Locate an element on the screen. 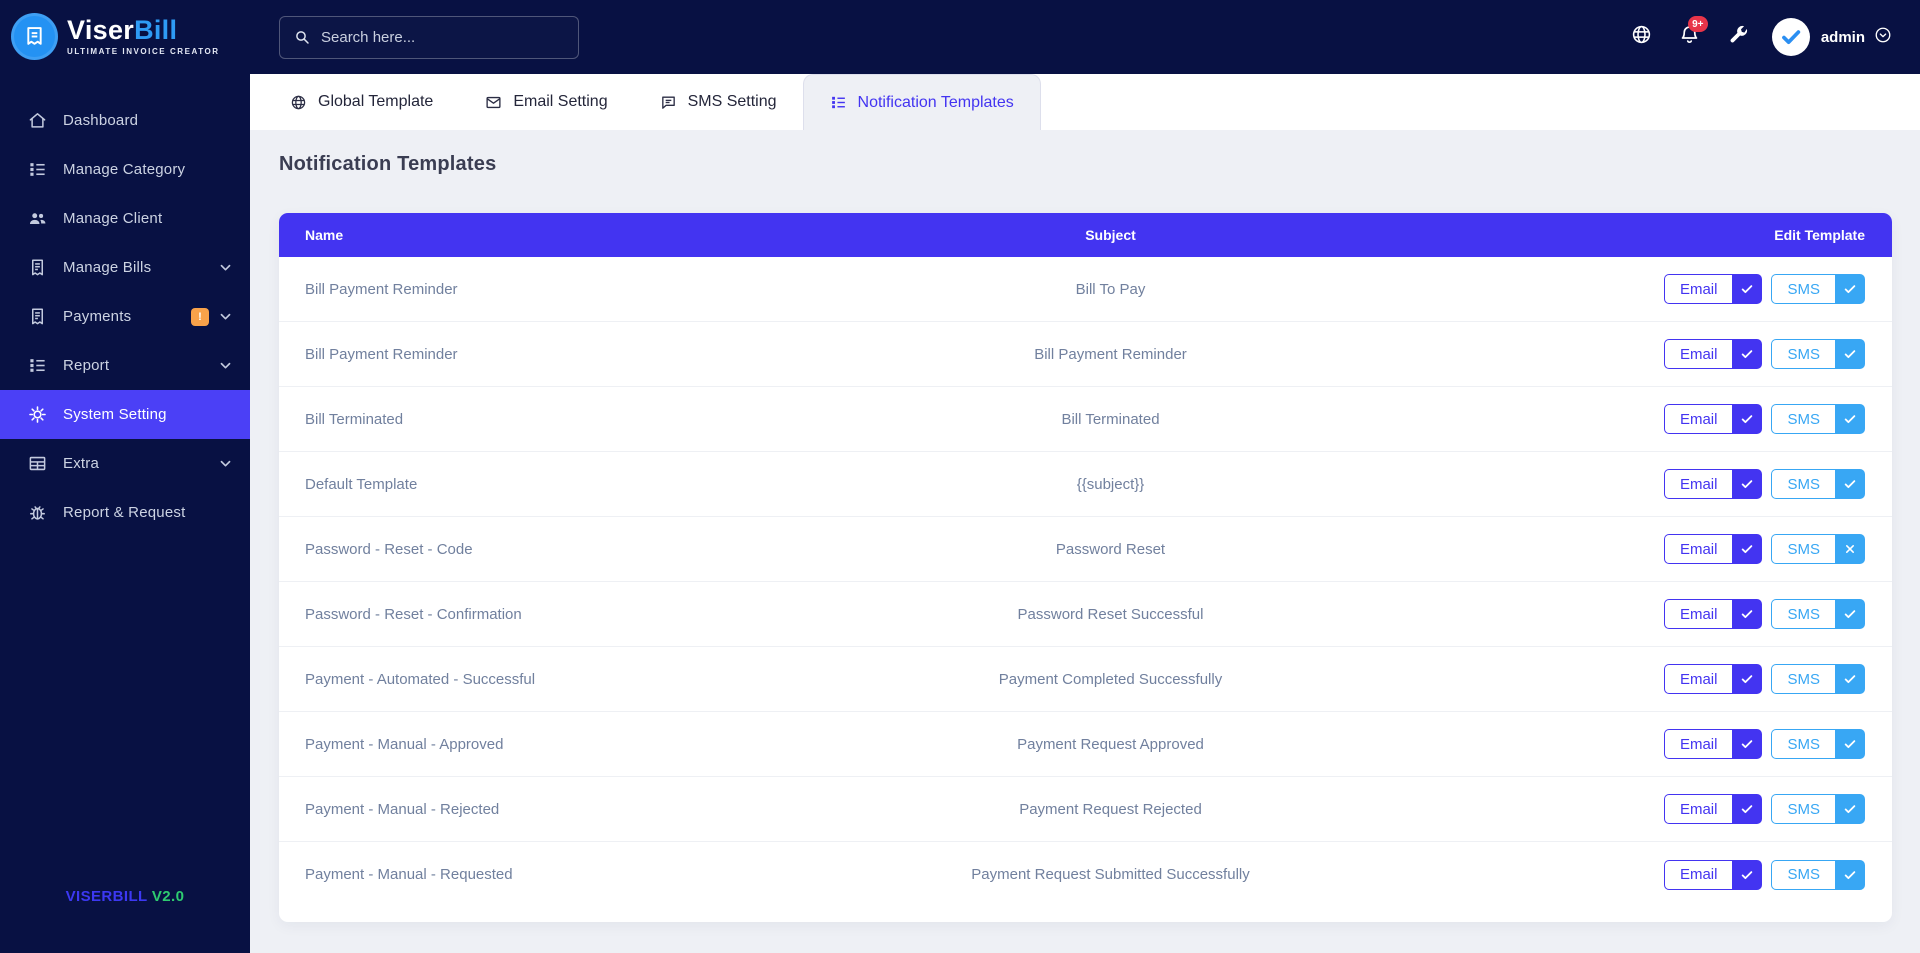 The height and width of the screenshot is (953, 1920). invoice-icon is located at coordinates (37, 317).